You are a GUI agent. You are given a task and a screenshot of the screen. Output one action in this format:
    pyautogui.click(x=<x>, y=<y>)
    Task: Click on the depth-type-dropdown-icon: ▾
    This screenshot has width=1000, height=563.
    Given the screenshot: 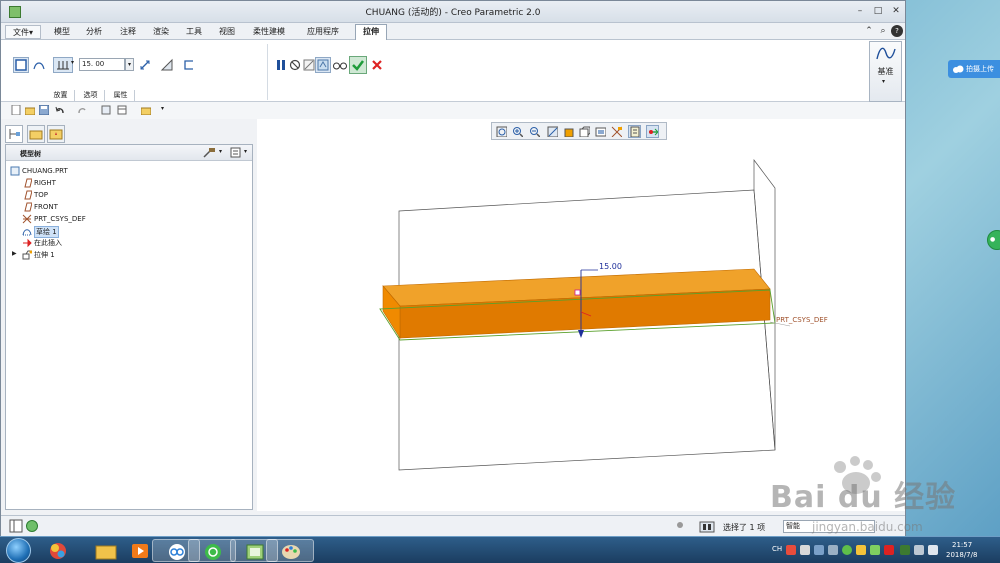 What is the action you would take?
    pyautogui.click(x=72, y=62)
    